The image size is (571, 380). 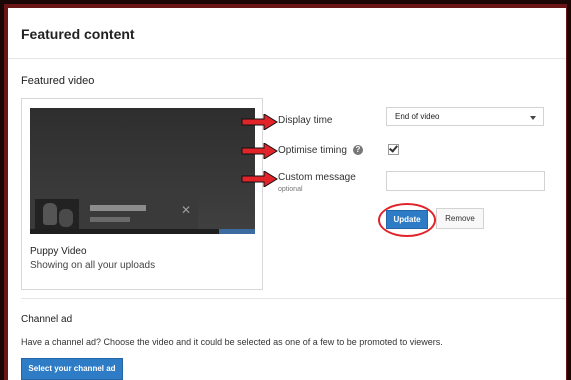 I want to click on video-subtitle: Showing on all your uploads, so click(x=93, y=265).